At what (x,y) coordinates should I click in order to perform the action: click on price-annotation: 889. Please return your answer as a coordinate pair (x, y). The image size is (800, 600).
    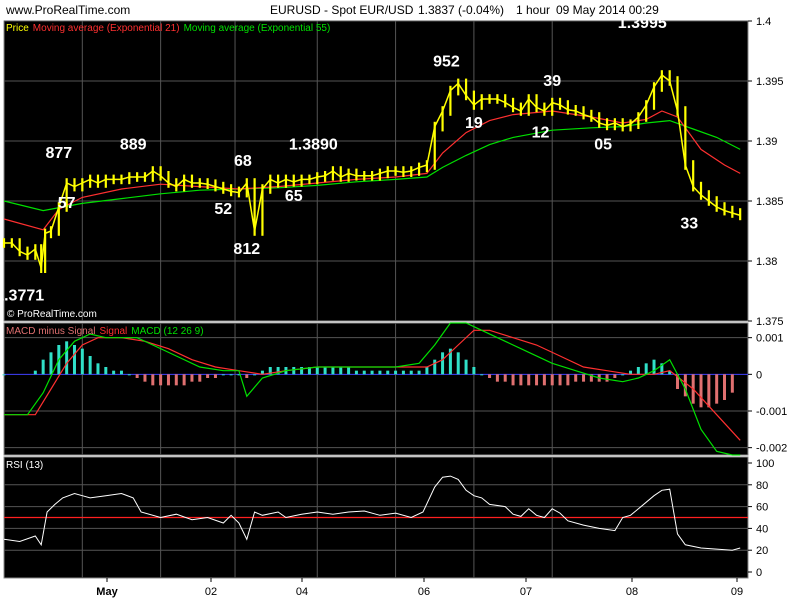
    Looking at the image, I should click on (133, 144).